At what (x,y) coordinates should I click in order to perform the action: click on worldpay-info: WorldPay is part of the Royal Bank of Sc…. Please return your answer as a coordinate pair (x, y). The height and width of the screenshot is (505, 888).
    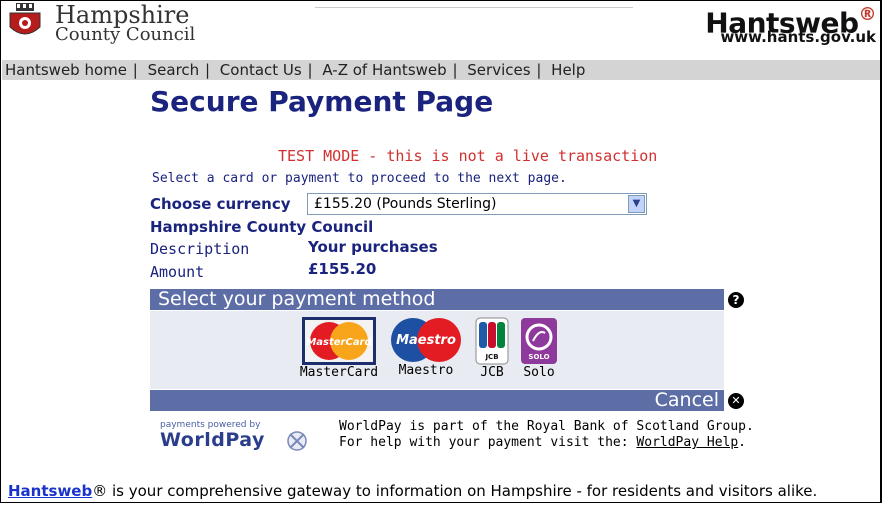
    Looking at the image, I should click on (546, 435).